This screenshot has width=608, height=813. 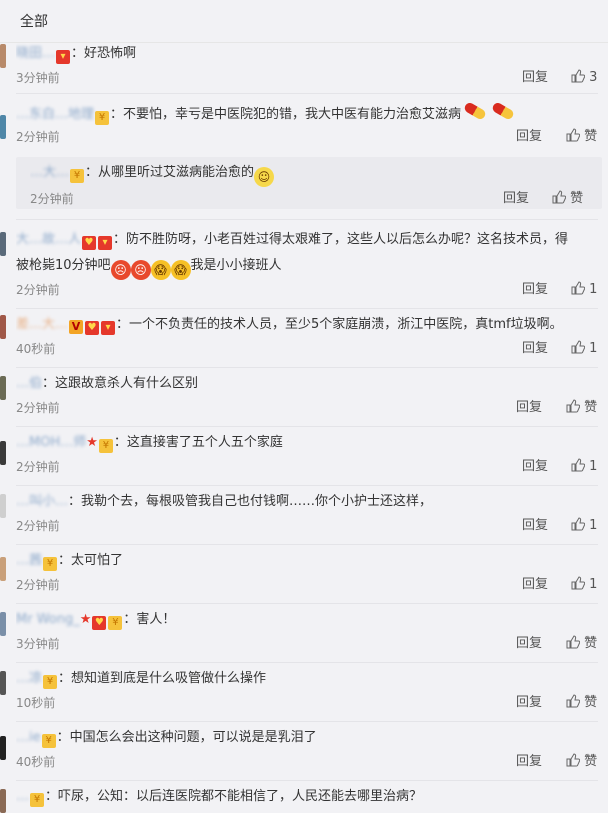 I want to click on comment-text: … ¥ ：吓尿，公知：以后连医院都不能相信了，人民还能去哪里治病？, so click(x=307, y=797).